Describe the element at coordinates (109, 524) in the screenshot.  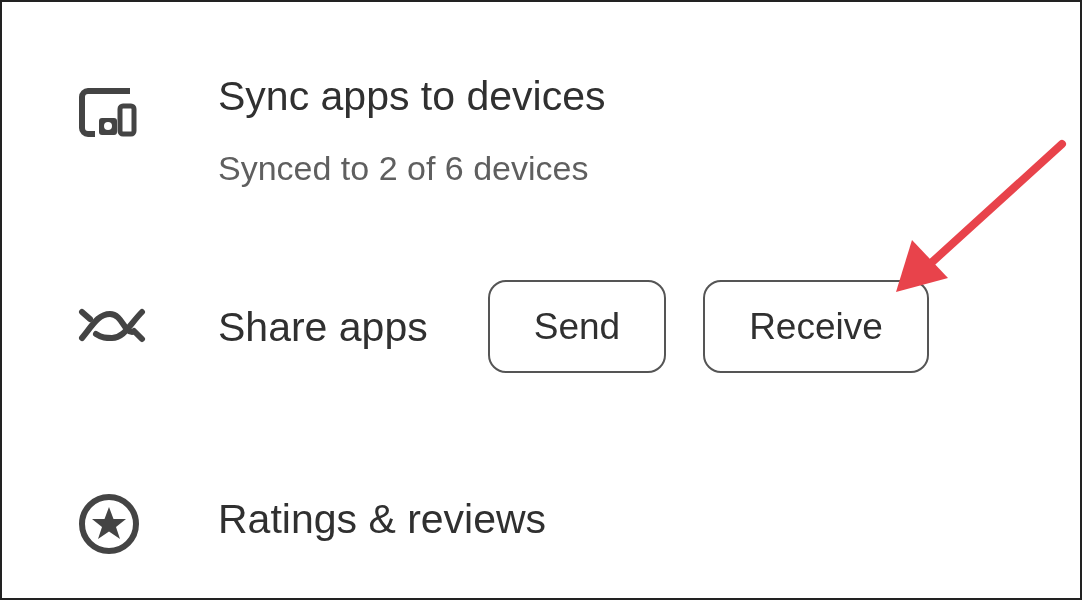
I see `star-circle-icon` at that location.